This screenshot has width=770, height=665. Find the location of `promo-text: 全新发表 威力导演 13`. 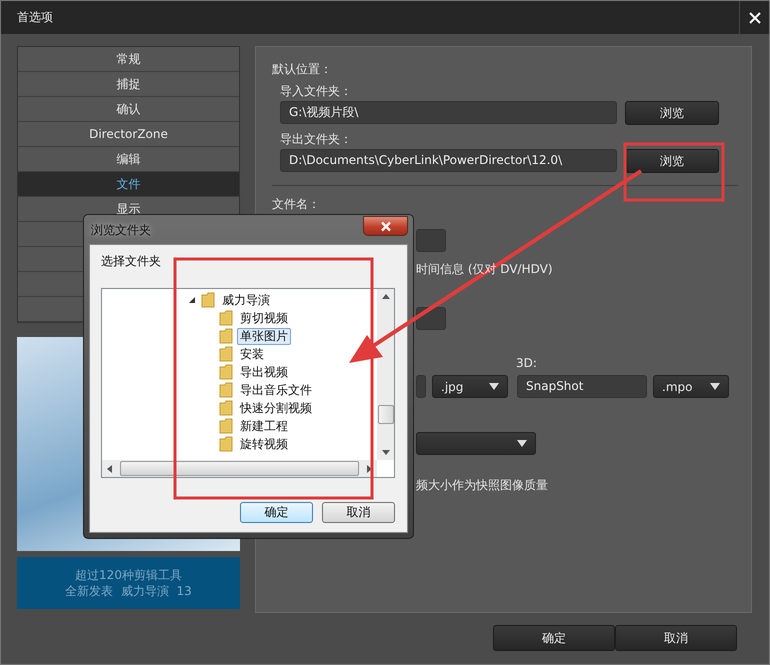

promo-text: 全新发表 威力导演 13 is located at coordinates (128, 591).